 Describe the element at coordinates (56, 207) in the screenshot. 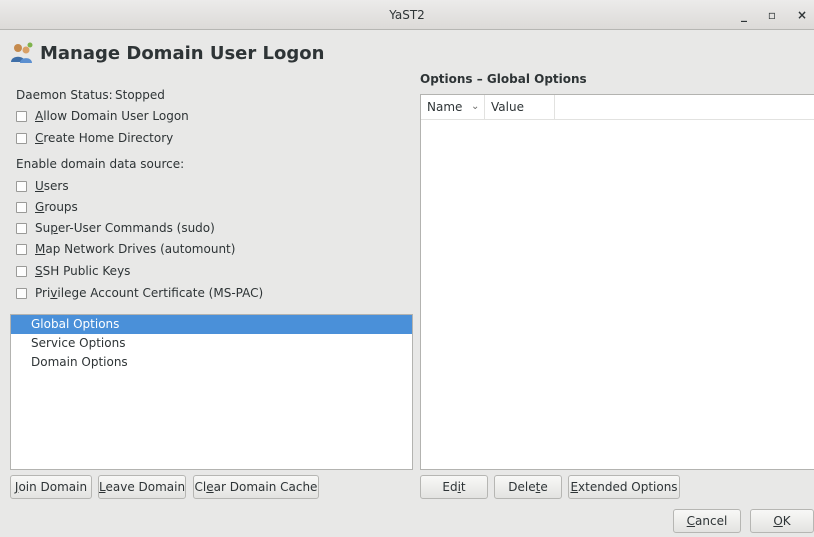

I see `checkbox-label: Groups` at that location.